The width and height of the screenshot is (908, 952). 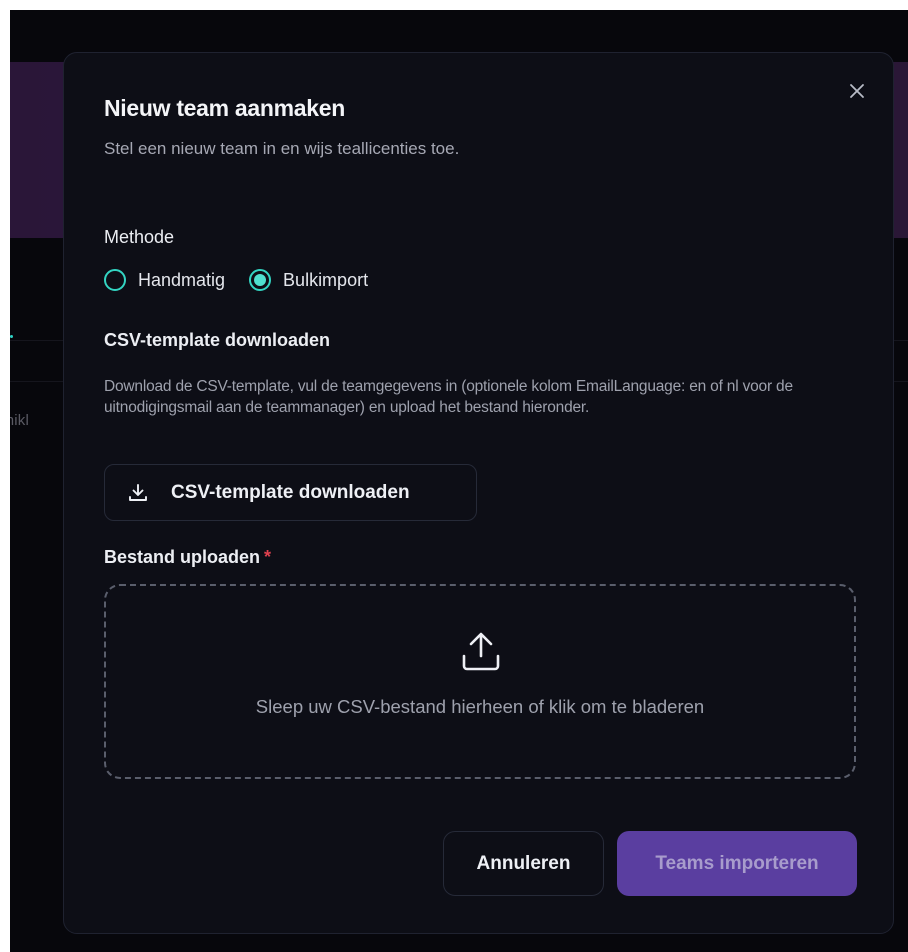 I want to click on download-template-button: CSV-template downloaden, so click(x=290, y=492).